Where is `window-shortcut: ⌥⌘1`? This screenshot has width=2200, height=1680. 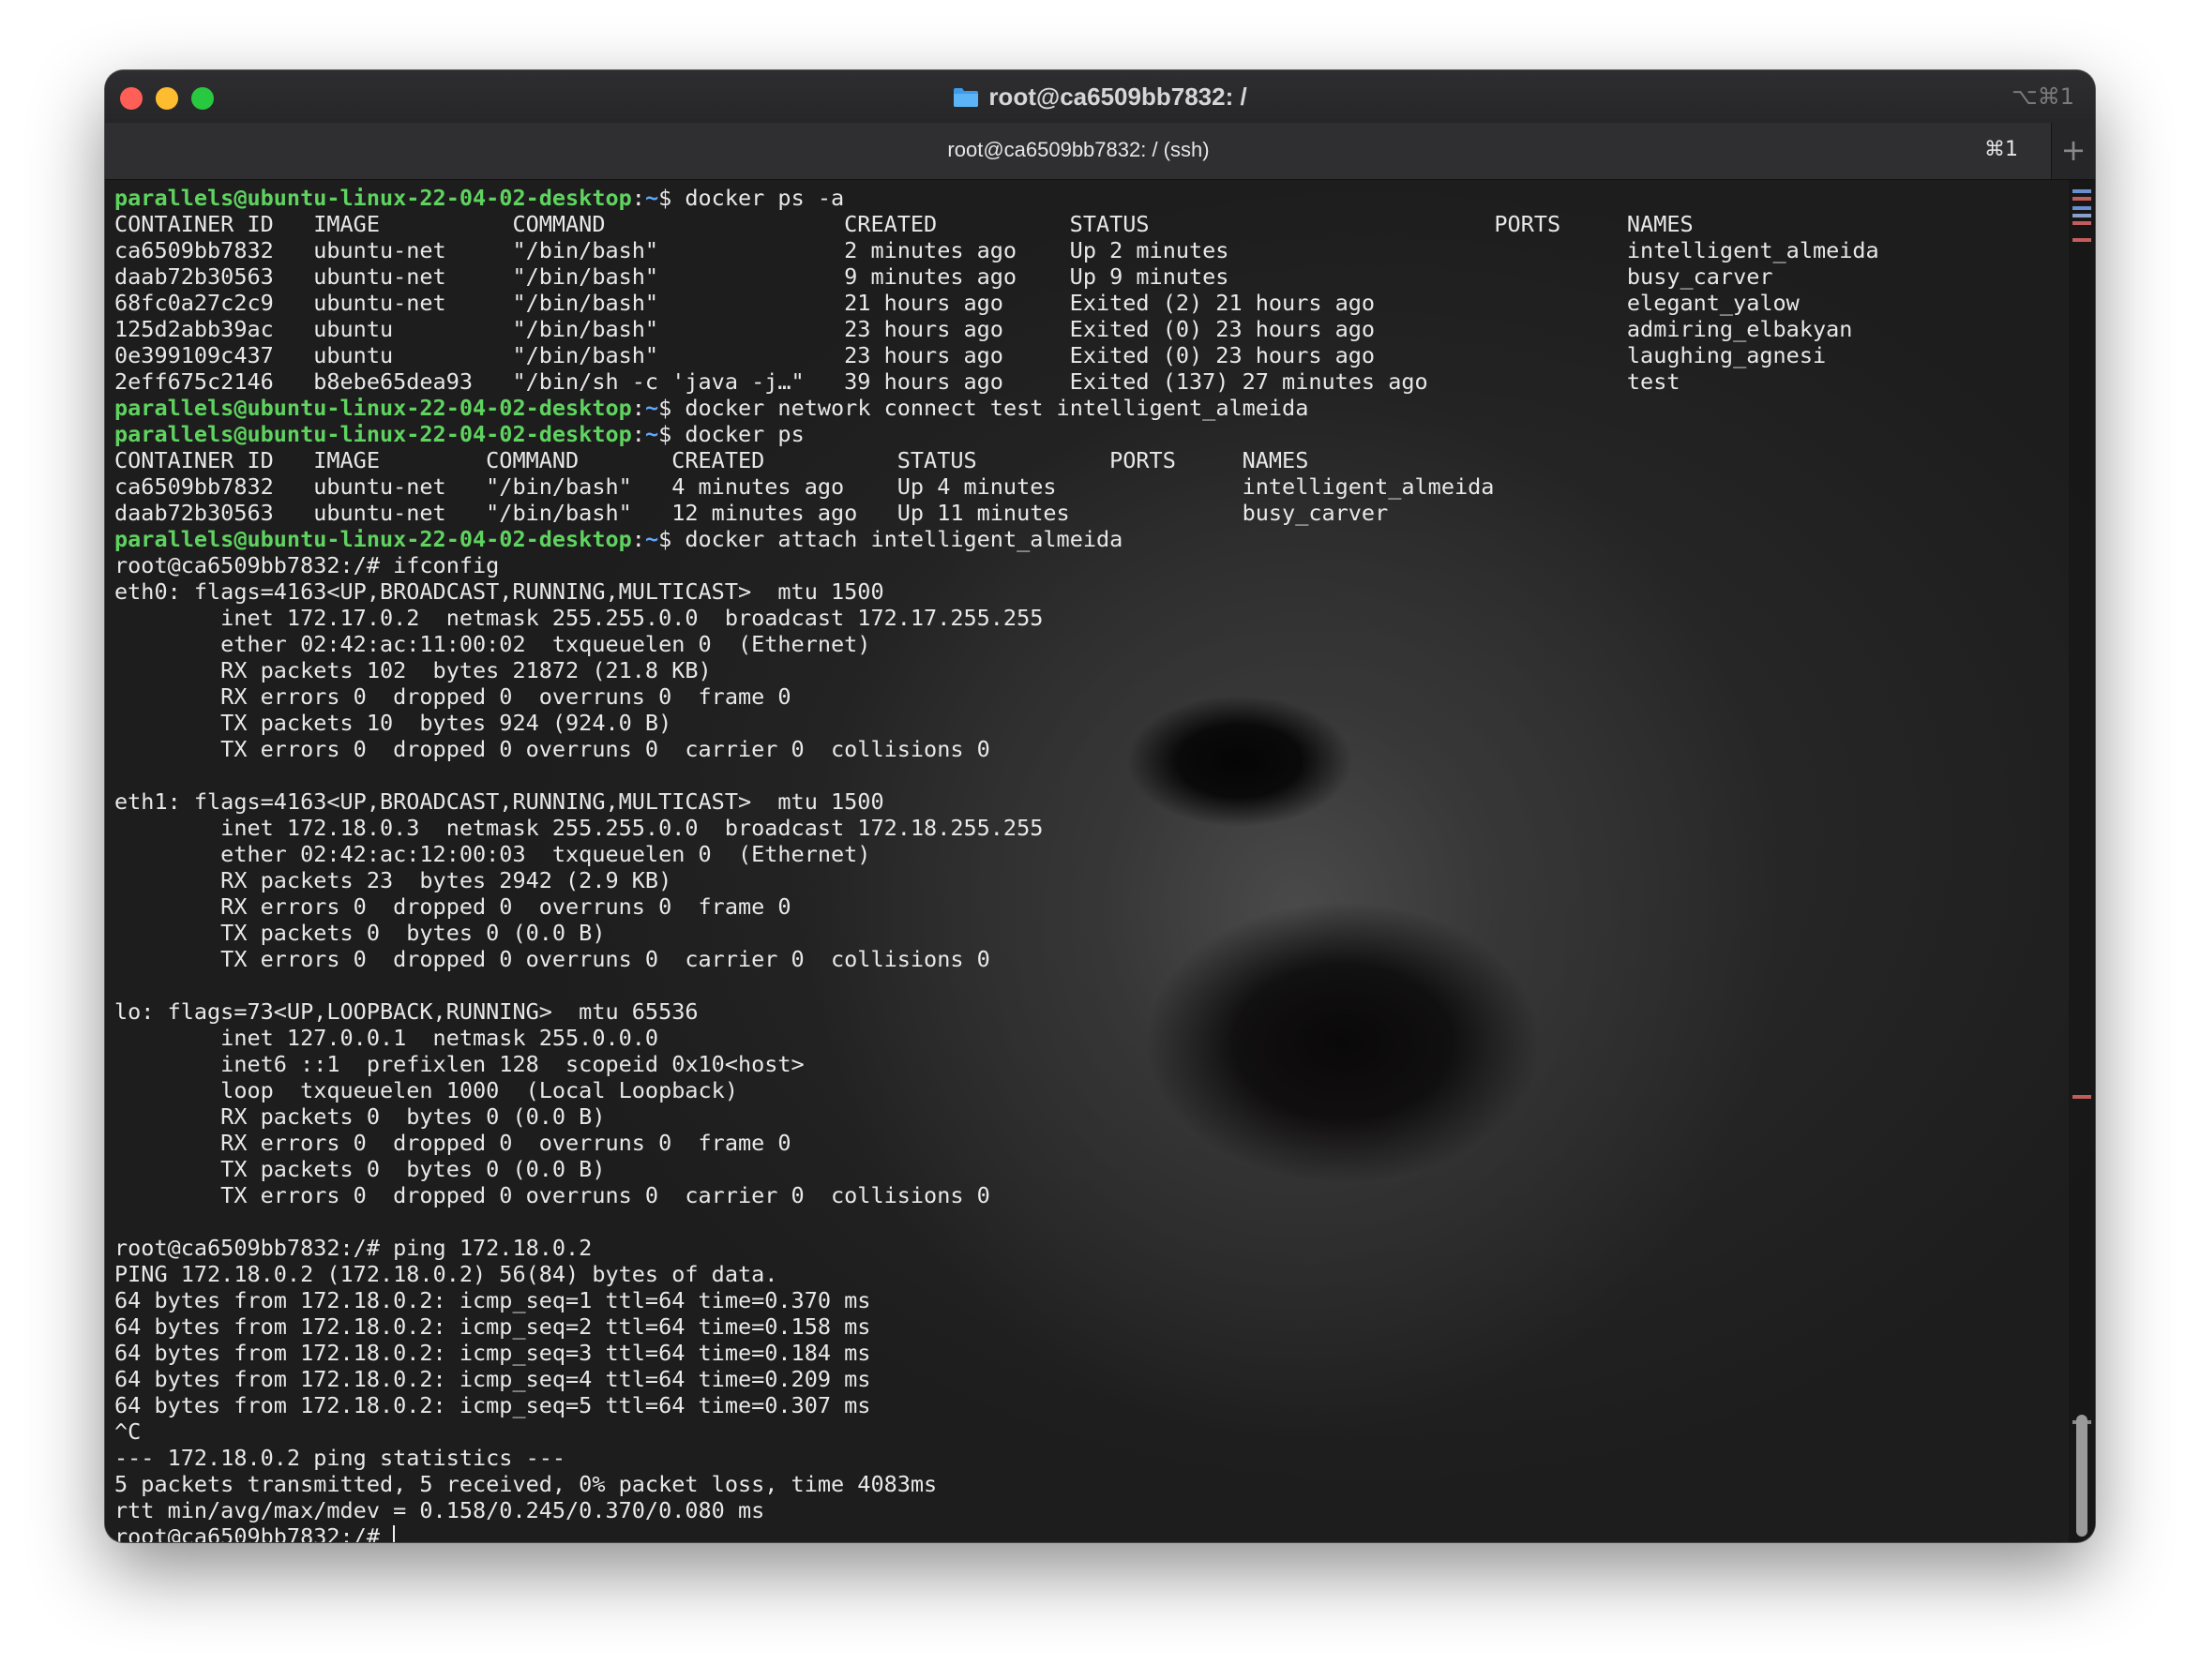 window-shortcut: ⌥⌘1 is located at coordinates (2043, 96).